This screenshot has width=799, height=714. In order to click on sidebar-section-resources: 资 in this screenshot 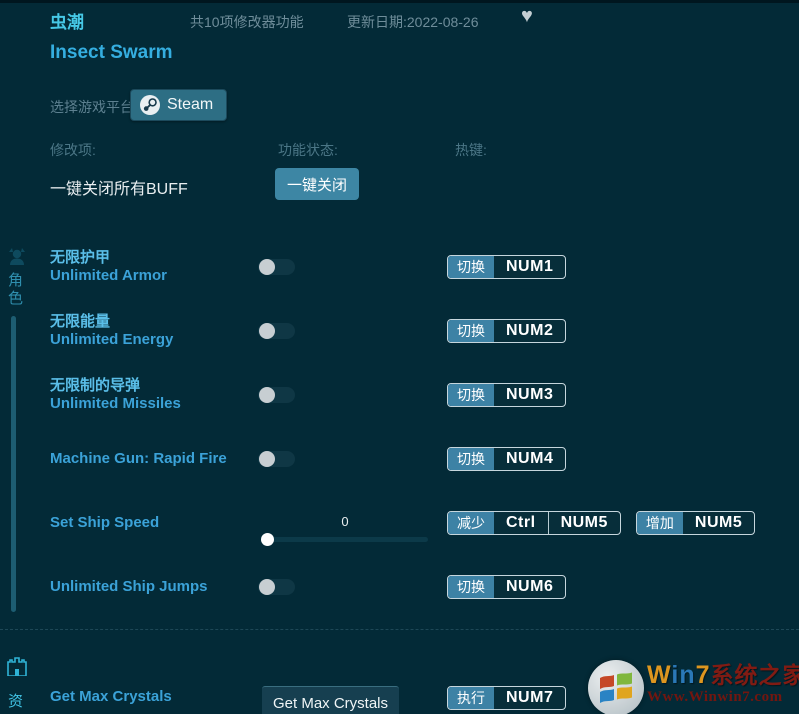, I will do `click(15, 702)`.